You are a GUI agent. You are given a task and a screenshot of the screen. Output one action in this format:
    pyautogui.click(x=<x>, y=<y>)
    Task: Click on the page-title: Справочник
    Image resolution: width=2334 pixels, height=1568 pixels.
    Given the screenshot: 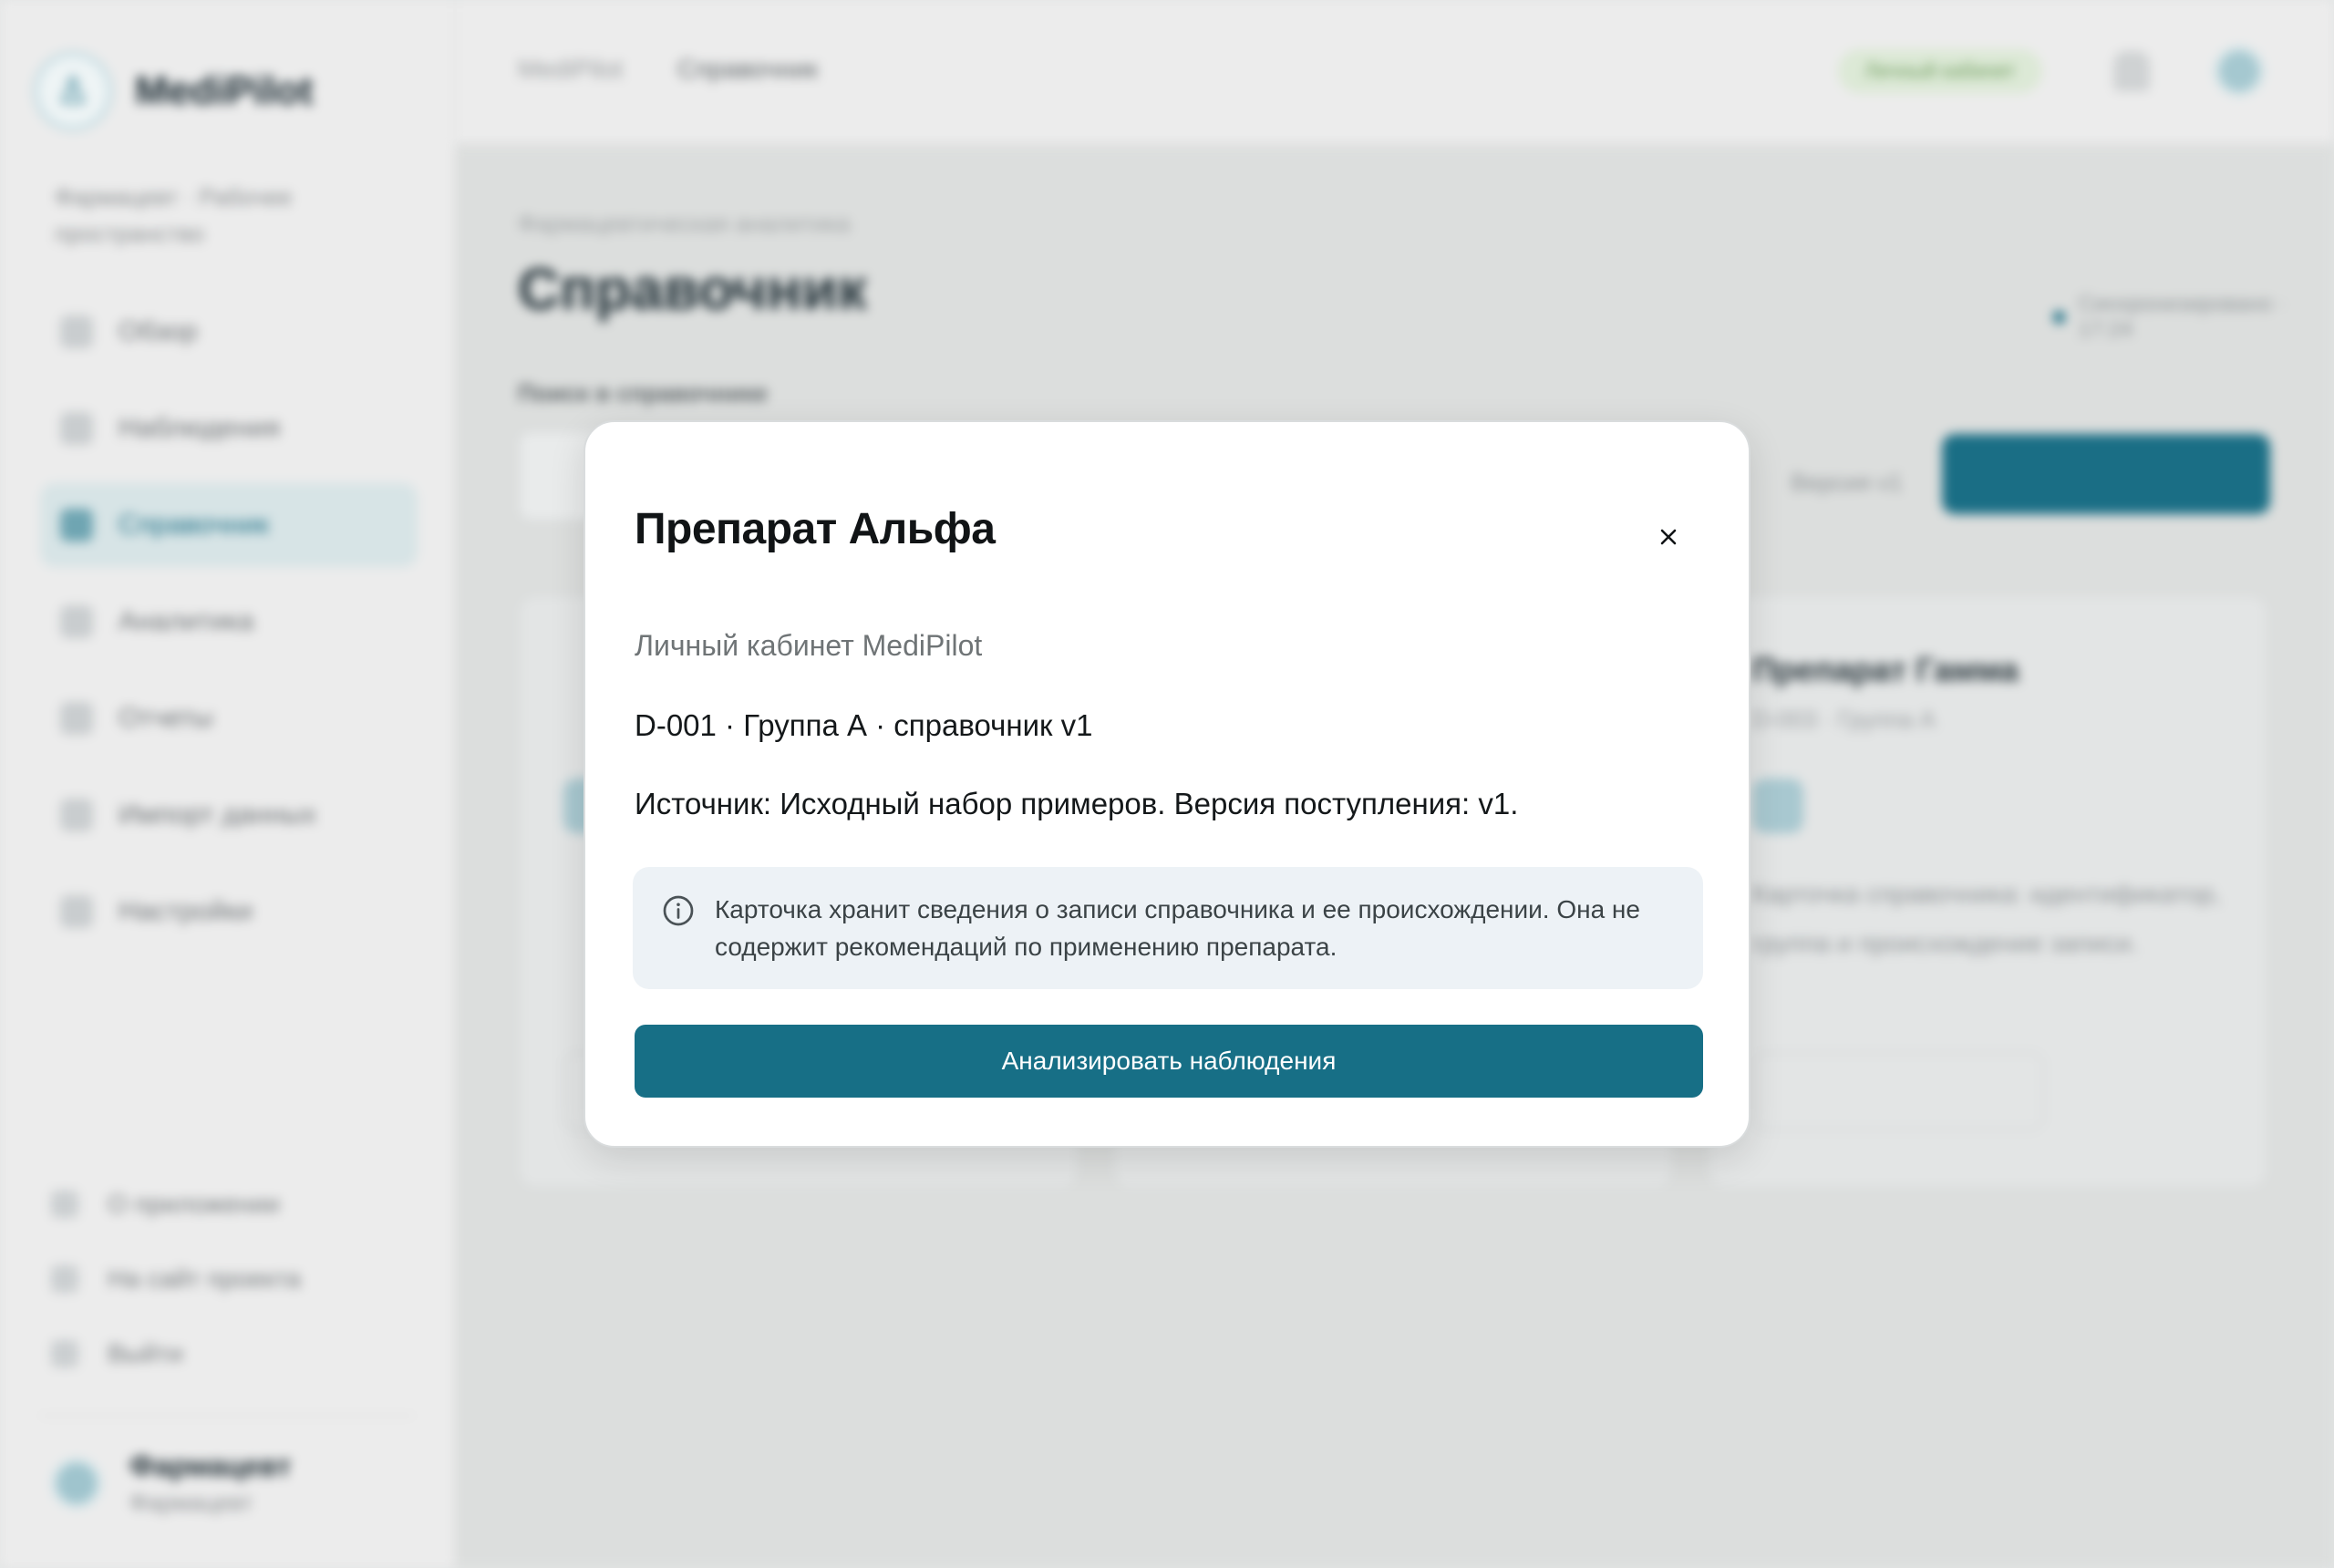 What is the action you would take?
    pyautogui.click(x=692, y=289)
    